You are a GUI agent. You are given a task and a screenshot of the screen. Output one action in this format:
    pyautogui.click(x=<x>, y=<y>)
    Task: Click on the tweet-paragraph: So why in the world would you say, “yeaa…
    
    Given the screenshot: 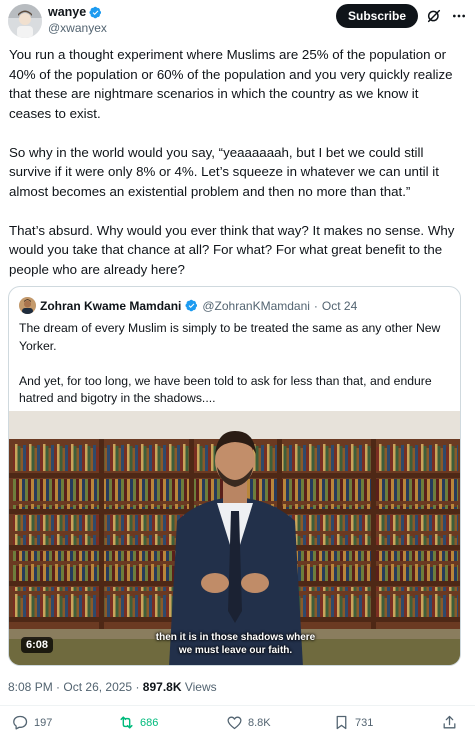 What is the action you would take?
    pyautogui.click(x=224, y=171)
    